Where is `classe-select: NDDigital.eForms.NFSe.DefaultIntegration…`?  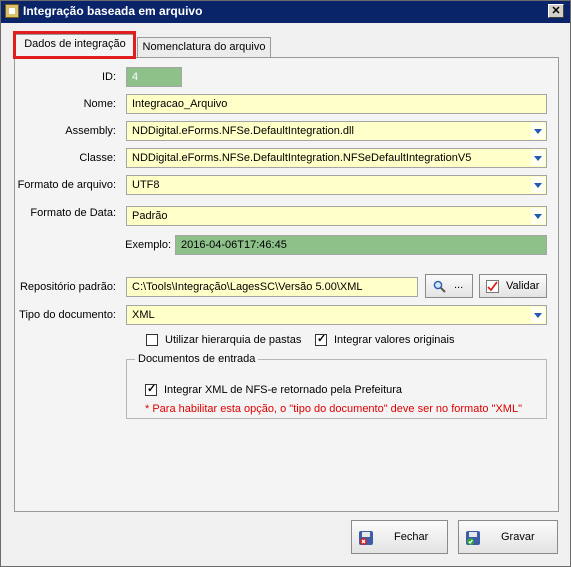
classe-select: NDDigital.eForms.NFSe.DefaultIntegration… is located at coordinates (336, 158).